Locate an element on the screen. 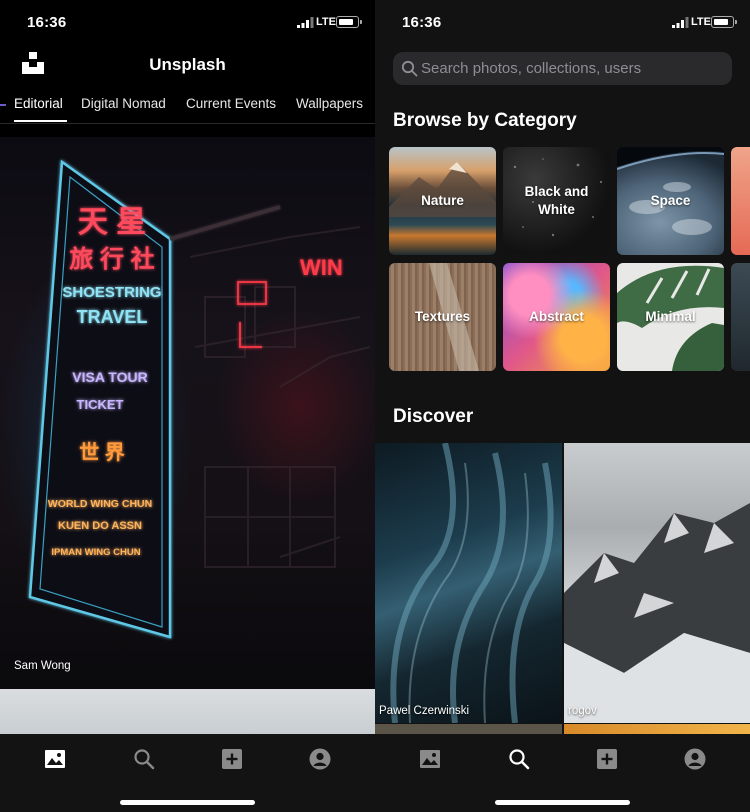  app-title: Unsplash is located at coordinates (187, 64).